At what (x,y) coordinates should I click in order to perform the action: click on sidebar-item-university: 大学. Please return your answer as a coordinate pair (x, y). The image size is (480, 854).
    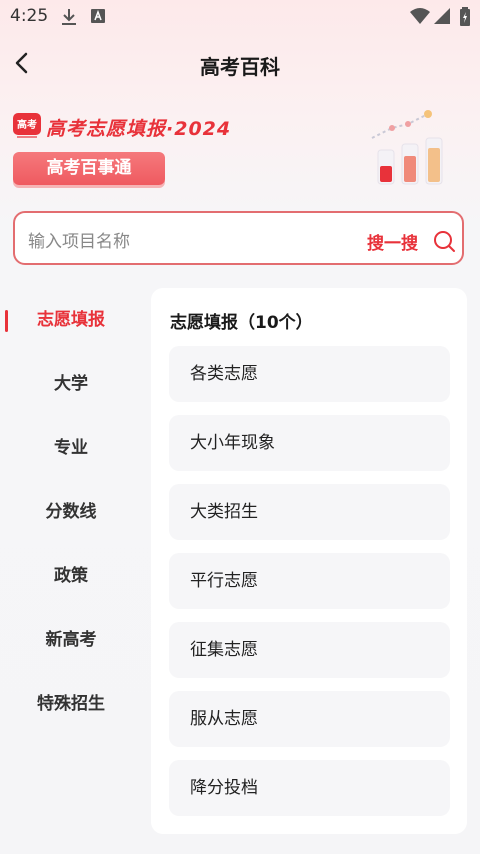
    Looking at the image, I should click on (71, 384).